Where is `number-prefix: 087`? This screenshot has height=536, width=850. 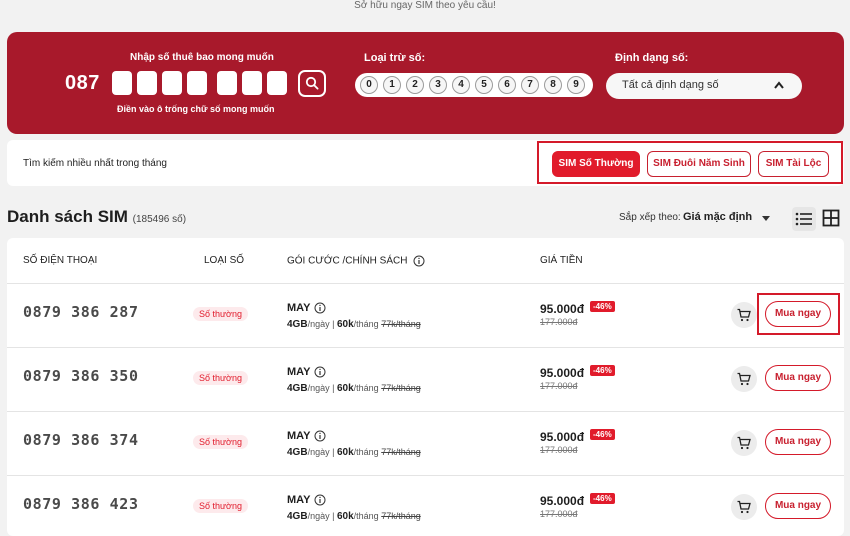
number-prefix: 087 is located at coordinates (82, 83).